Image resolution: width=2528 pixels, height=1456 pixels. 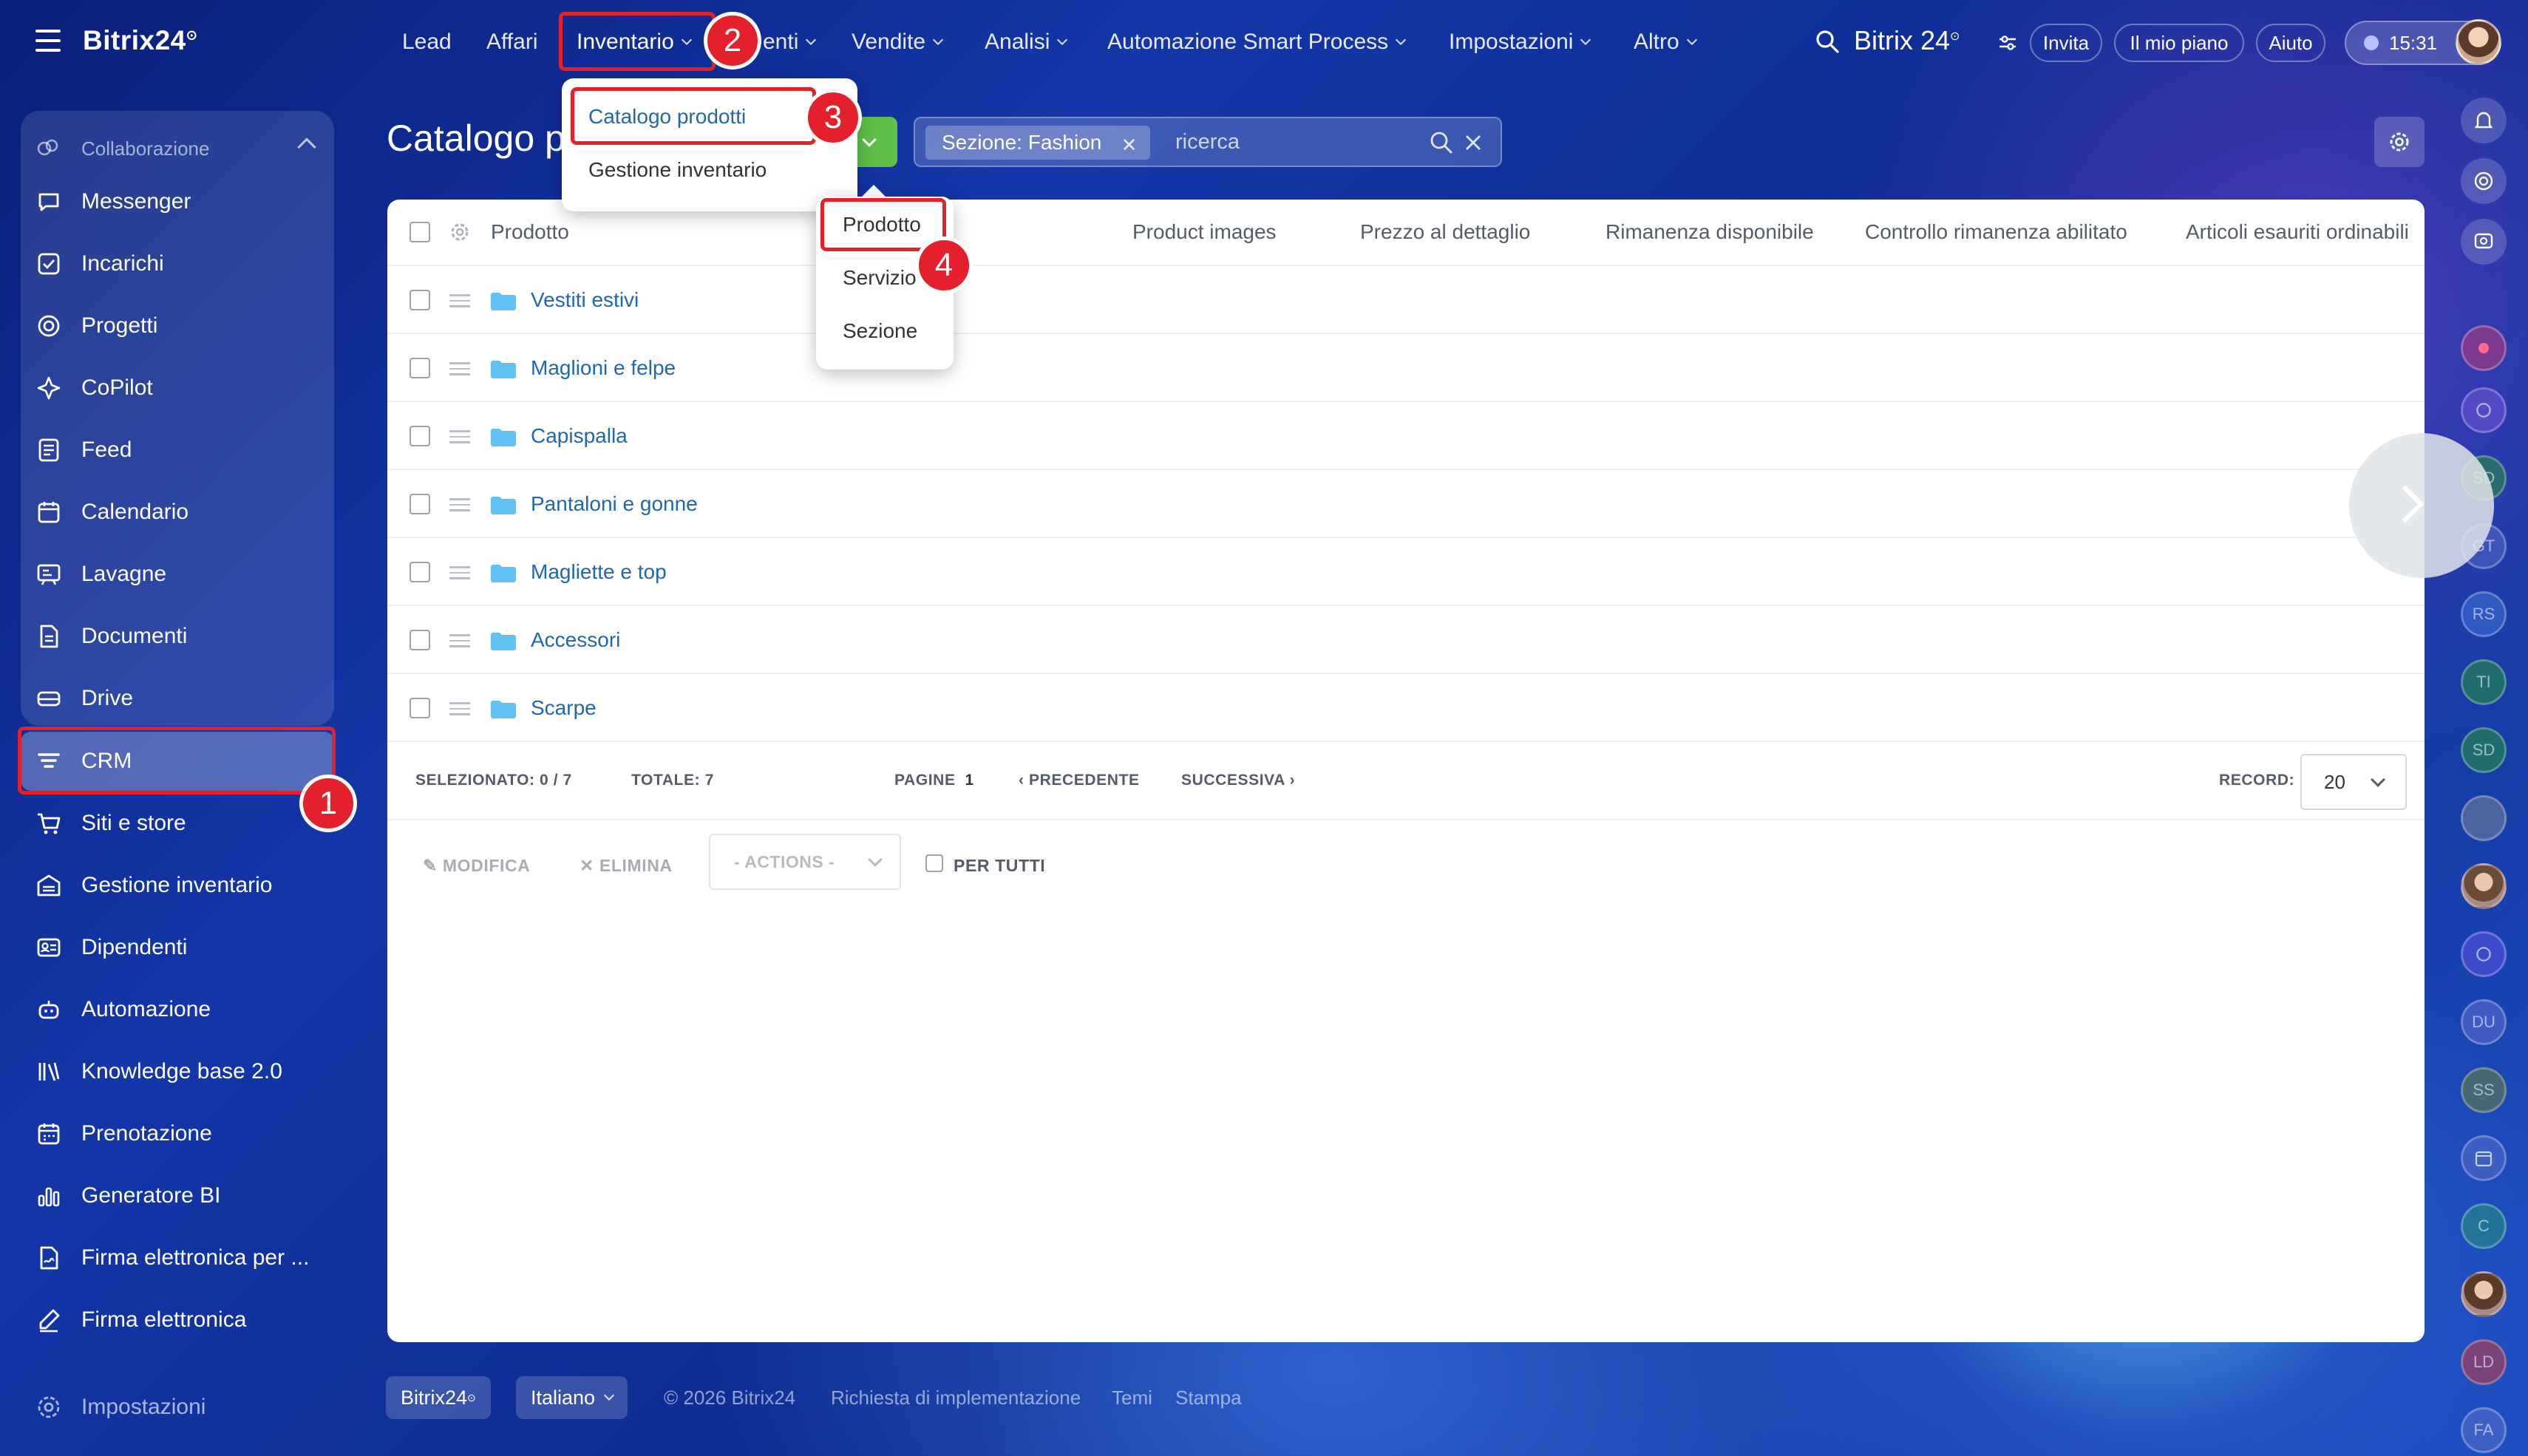 I want to click on sidebar-item-messenger: Messenger, so click(x=178, y=202).